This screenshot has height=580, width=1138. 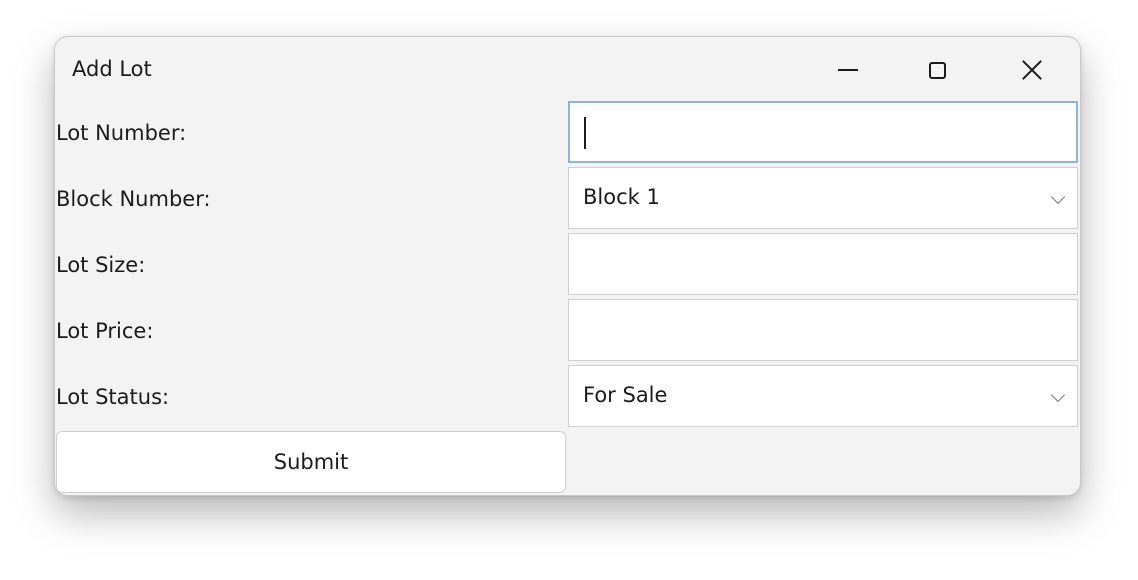 I want to click on lot-size-input, so click(x=823, y=264).